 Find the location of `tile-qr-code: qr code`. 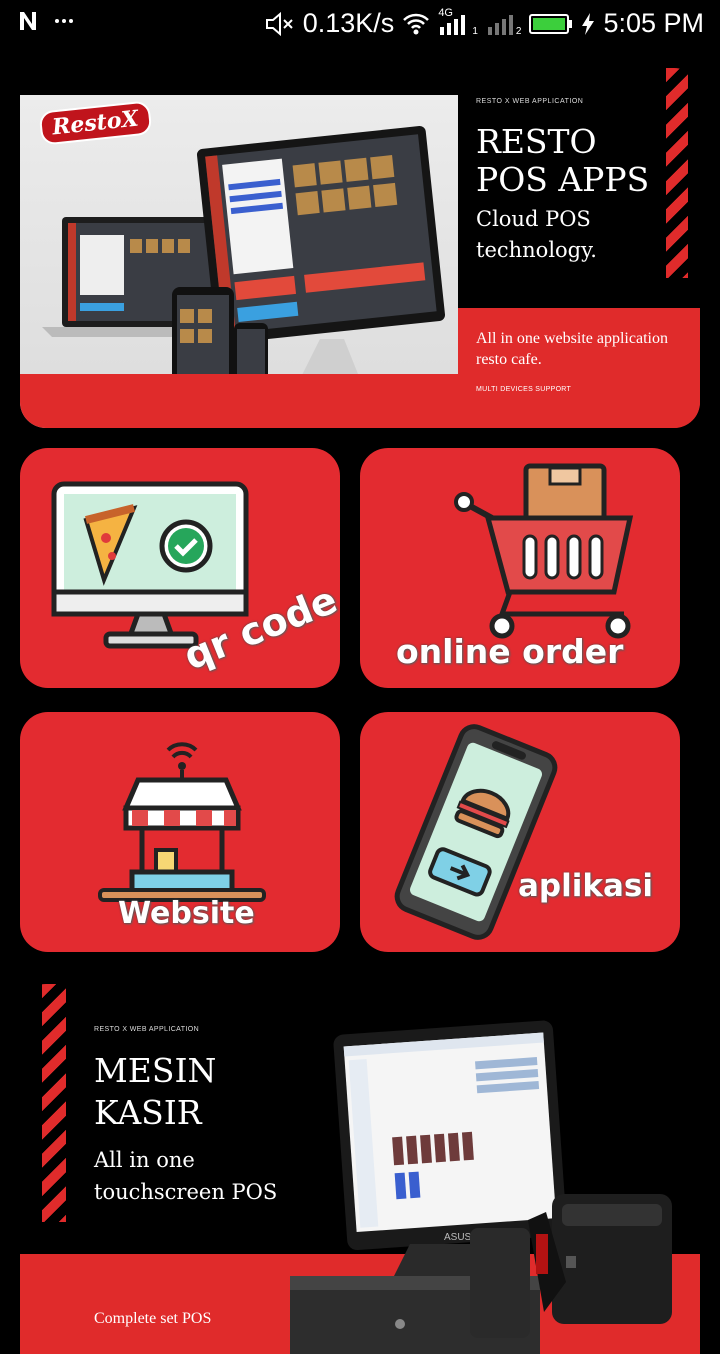

tile-qr-code: qr code is located at coordinates (180, 568).